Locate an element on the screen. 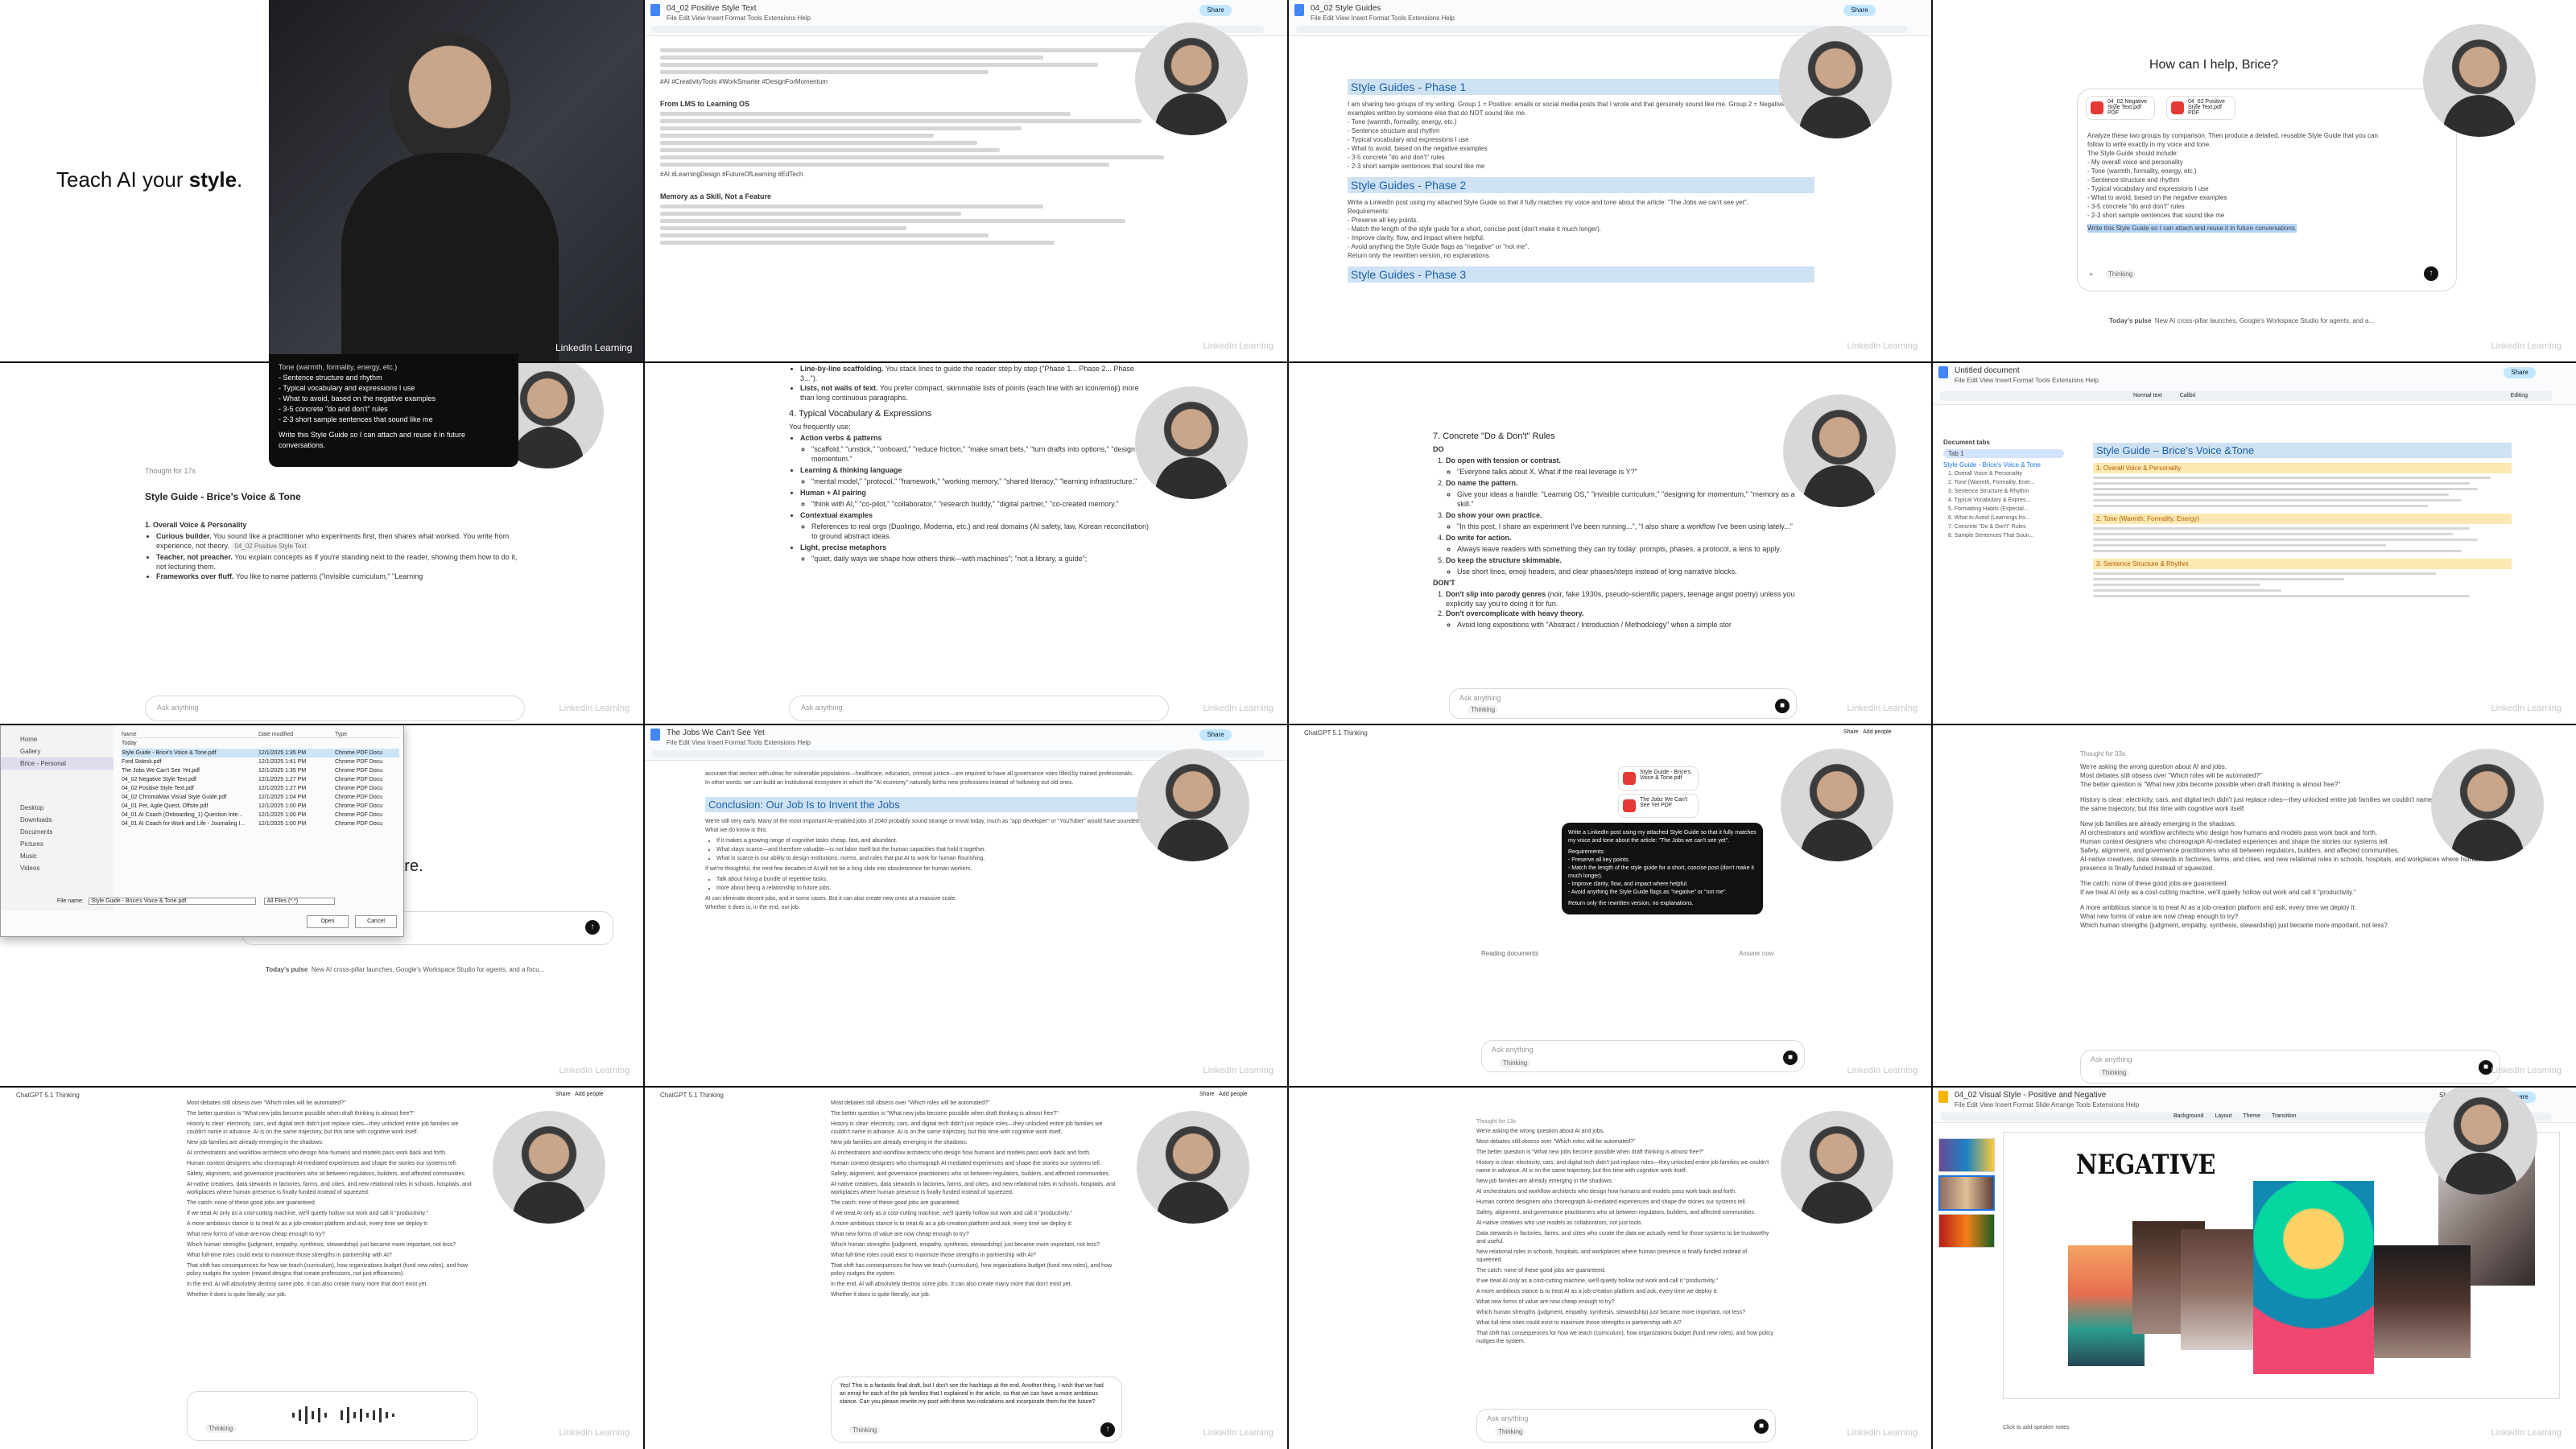  thought-time: Thought for 13s is located at coordinates (1625, 1122).